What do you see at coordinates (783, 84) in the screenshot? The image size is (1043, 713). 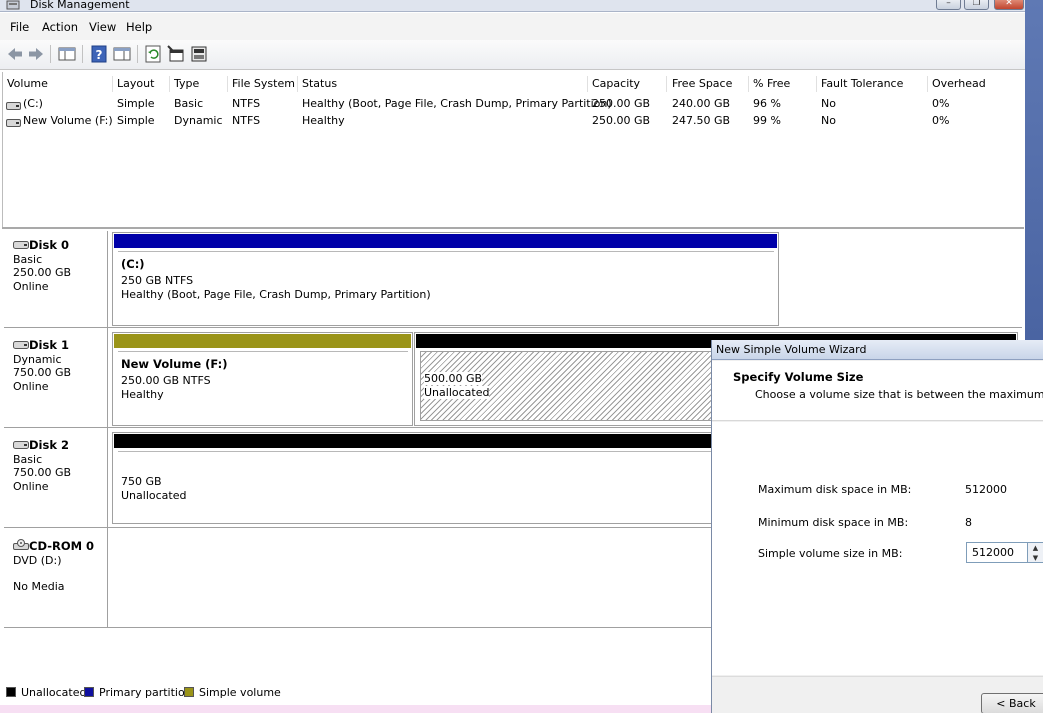 I see `column-header-percent-free: % Free` at bounding box center [783, 84].